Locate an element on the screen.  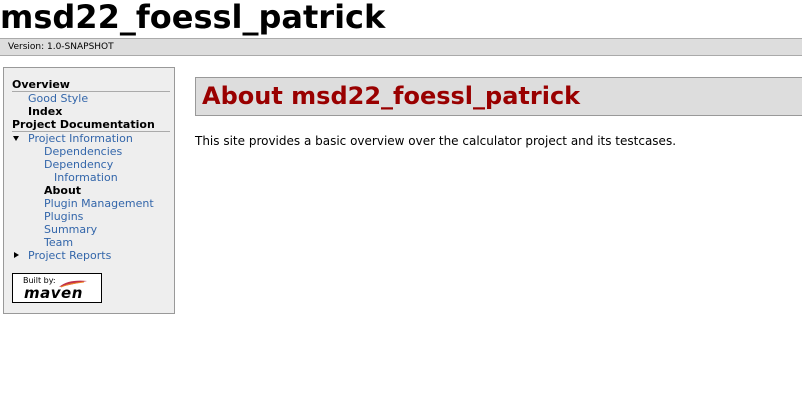
nav-link-good-style: Good Style is located at coordinates (58, 98).